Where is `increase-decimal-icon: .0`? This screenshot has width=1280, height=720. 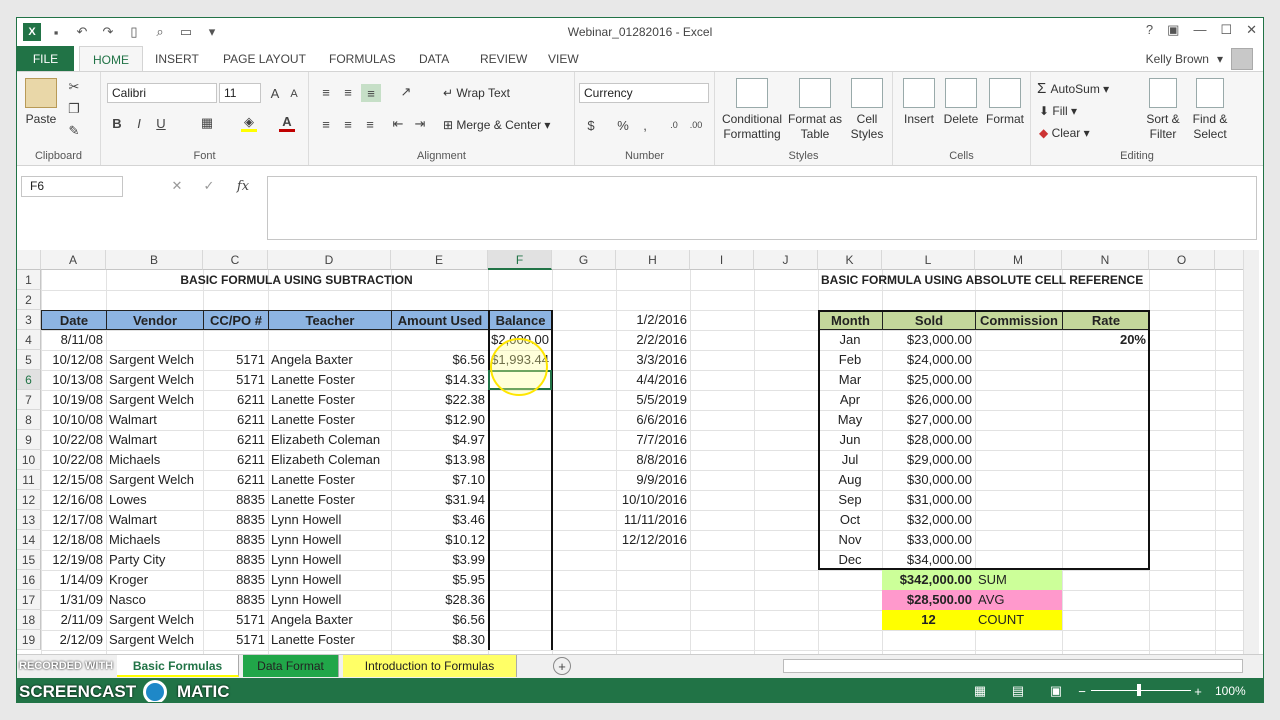
increase-decimal-icon: .0 is located at coordinates (674, 125).